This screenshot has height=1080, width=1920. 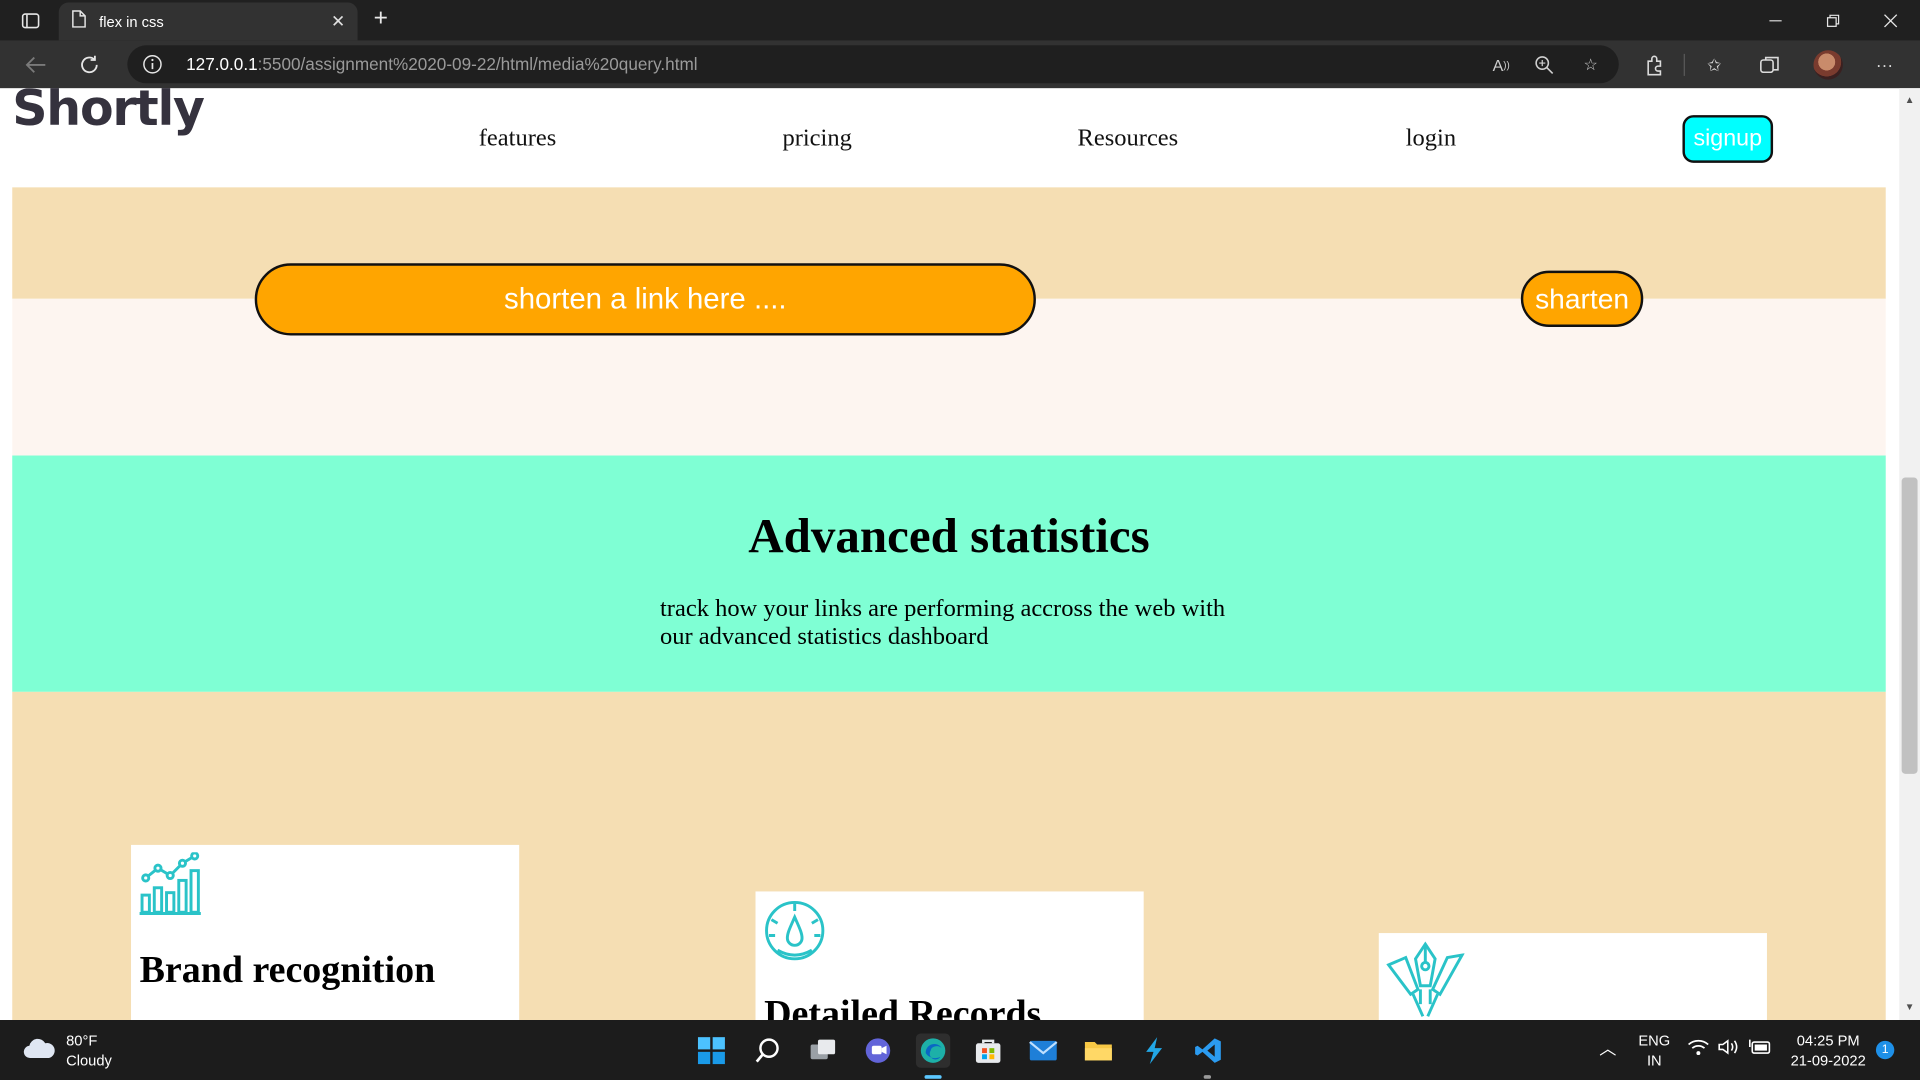 I want to click on url-host: 127.0.0.1, so click(x=222, y=63).